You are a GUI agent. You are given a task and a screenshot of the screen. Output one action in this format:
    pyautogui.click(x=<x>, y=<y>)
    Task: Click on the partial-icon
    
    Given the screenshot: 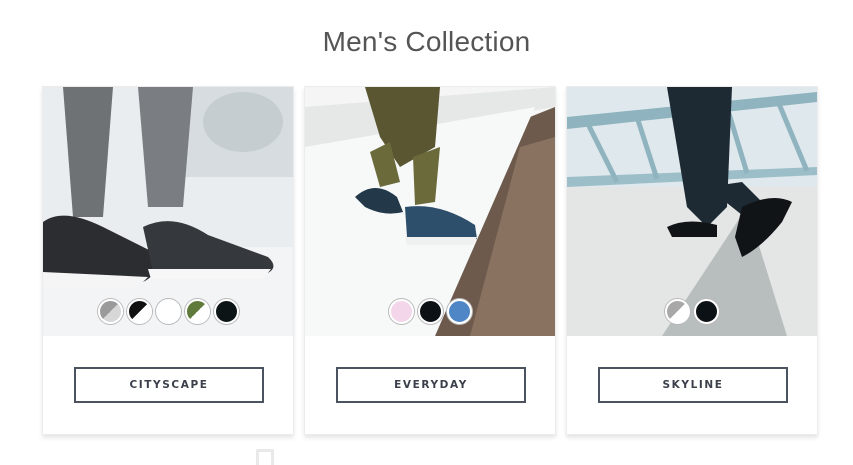 What is the action you would take?
    pyautogui.click(x=265, y=457)
    